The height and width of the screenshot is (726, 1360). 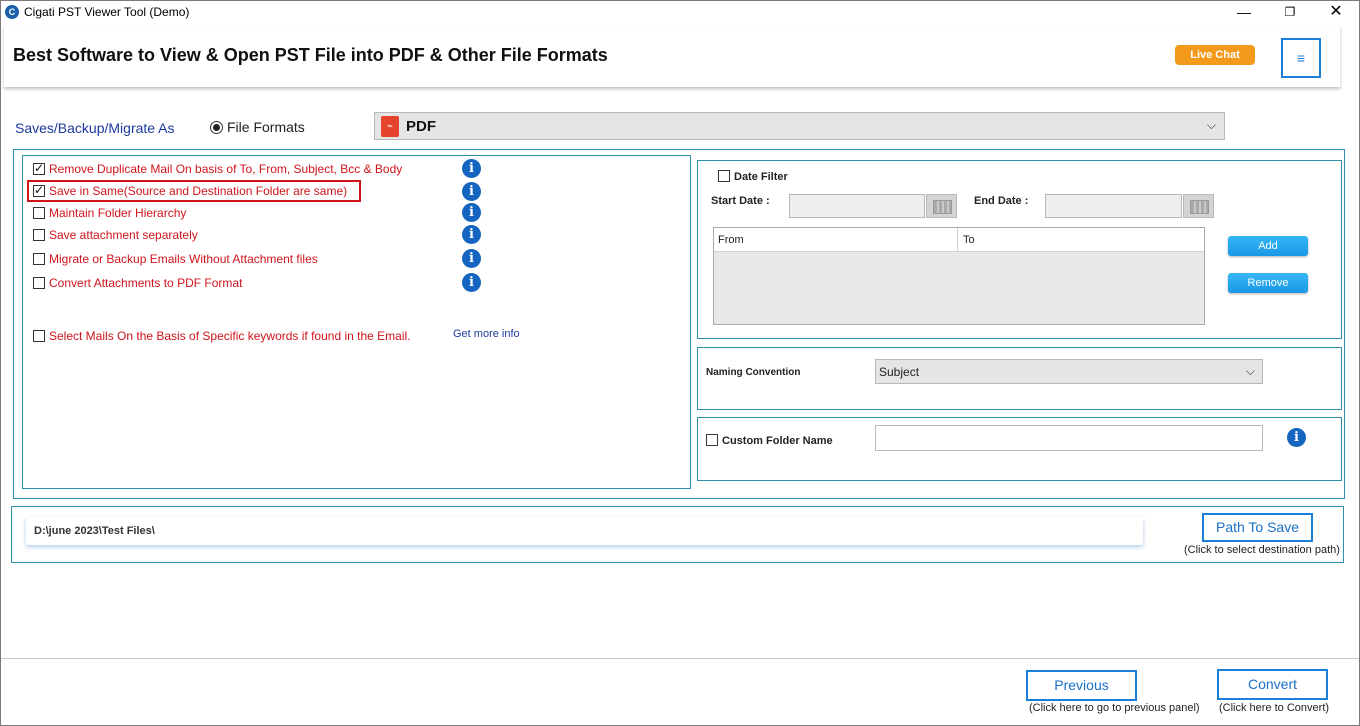 I want to click on option-convert-attachments: Convert Attachments to PDF Format, so click(x=137, y=283).